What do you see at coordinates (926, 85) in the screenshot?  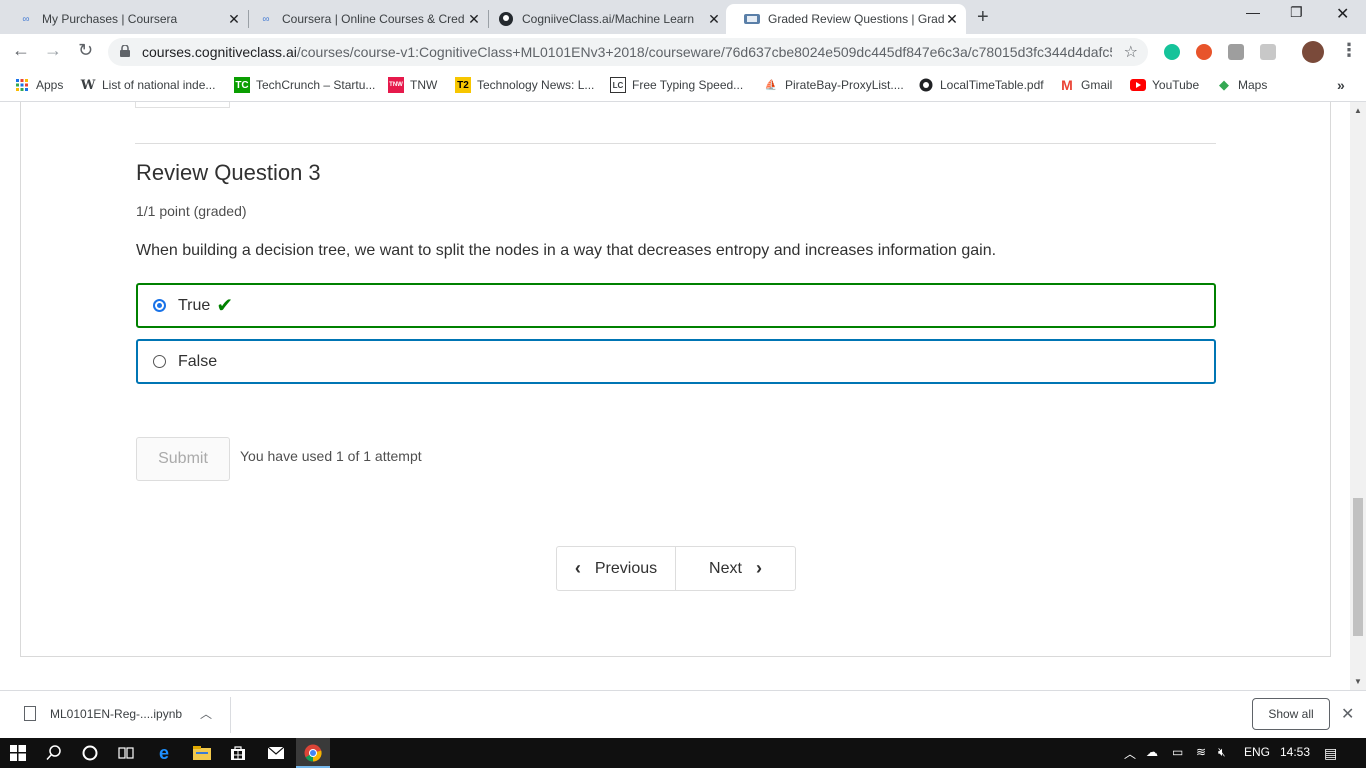 I see `globe-icon` at bounding box center [926, 85].